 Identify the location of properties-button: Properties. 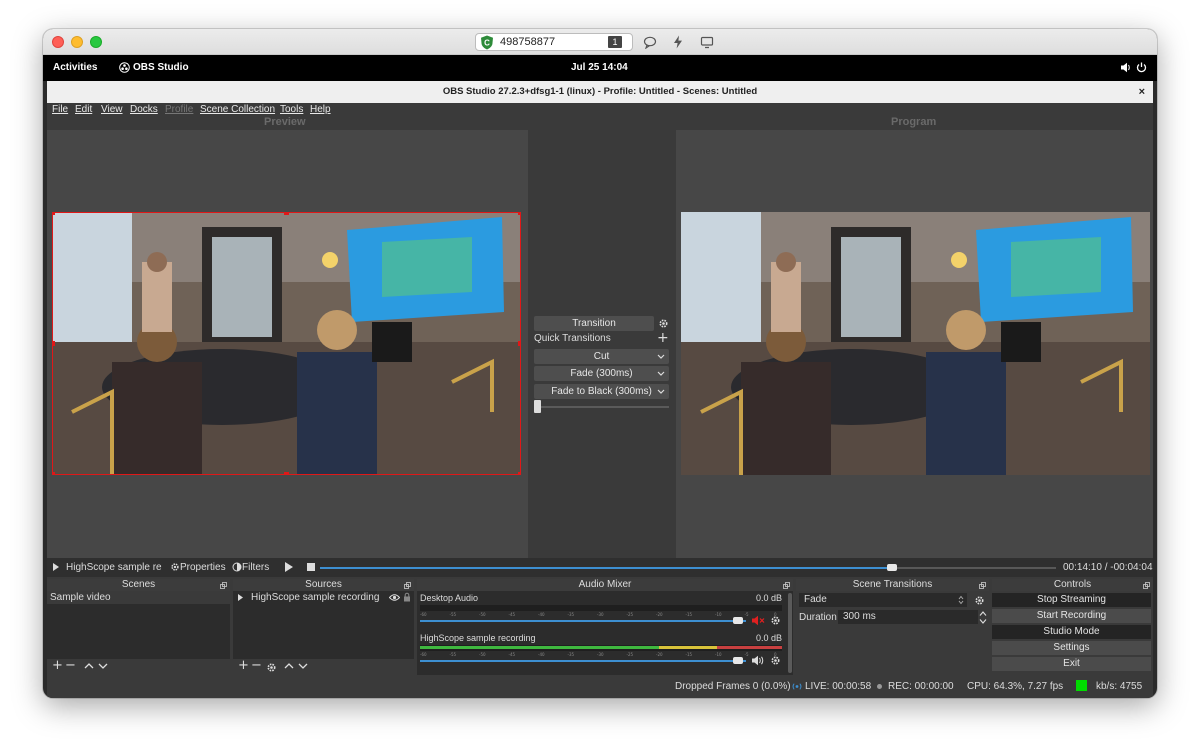
(203, 567).